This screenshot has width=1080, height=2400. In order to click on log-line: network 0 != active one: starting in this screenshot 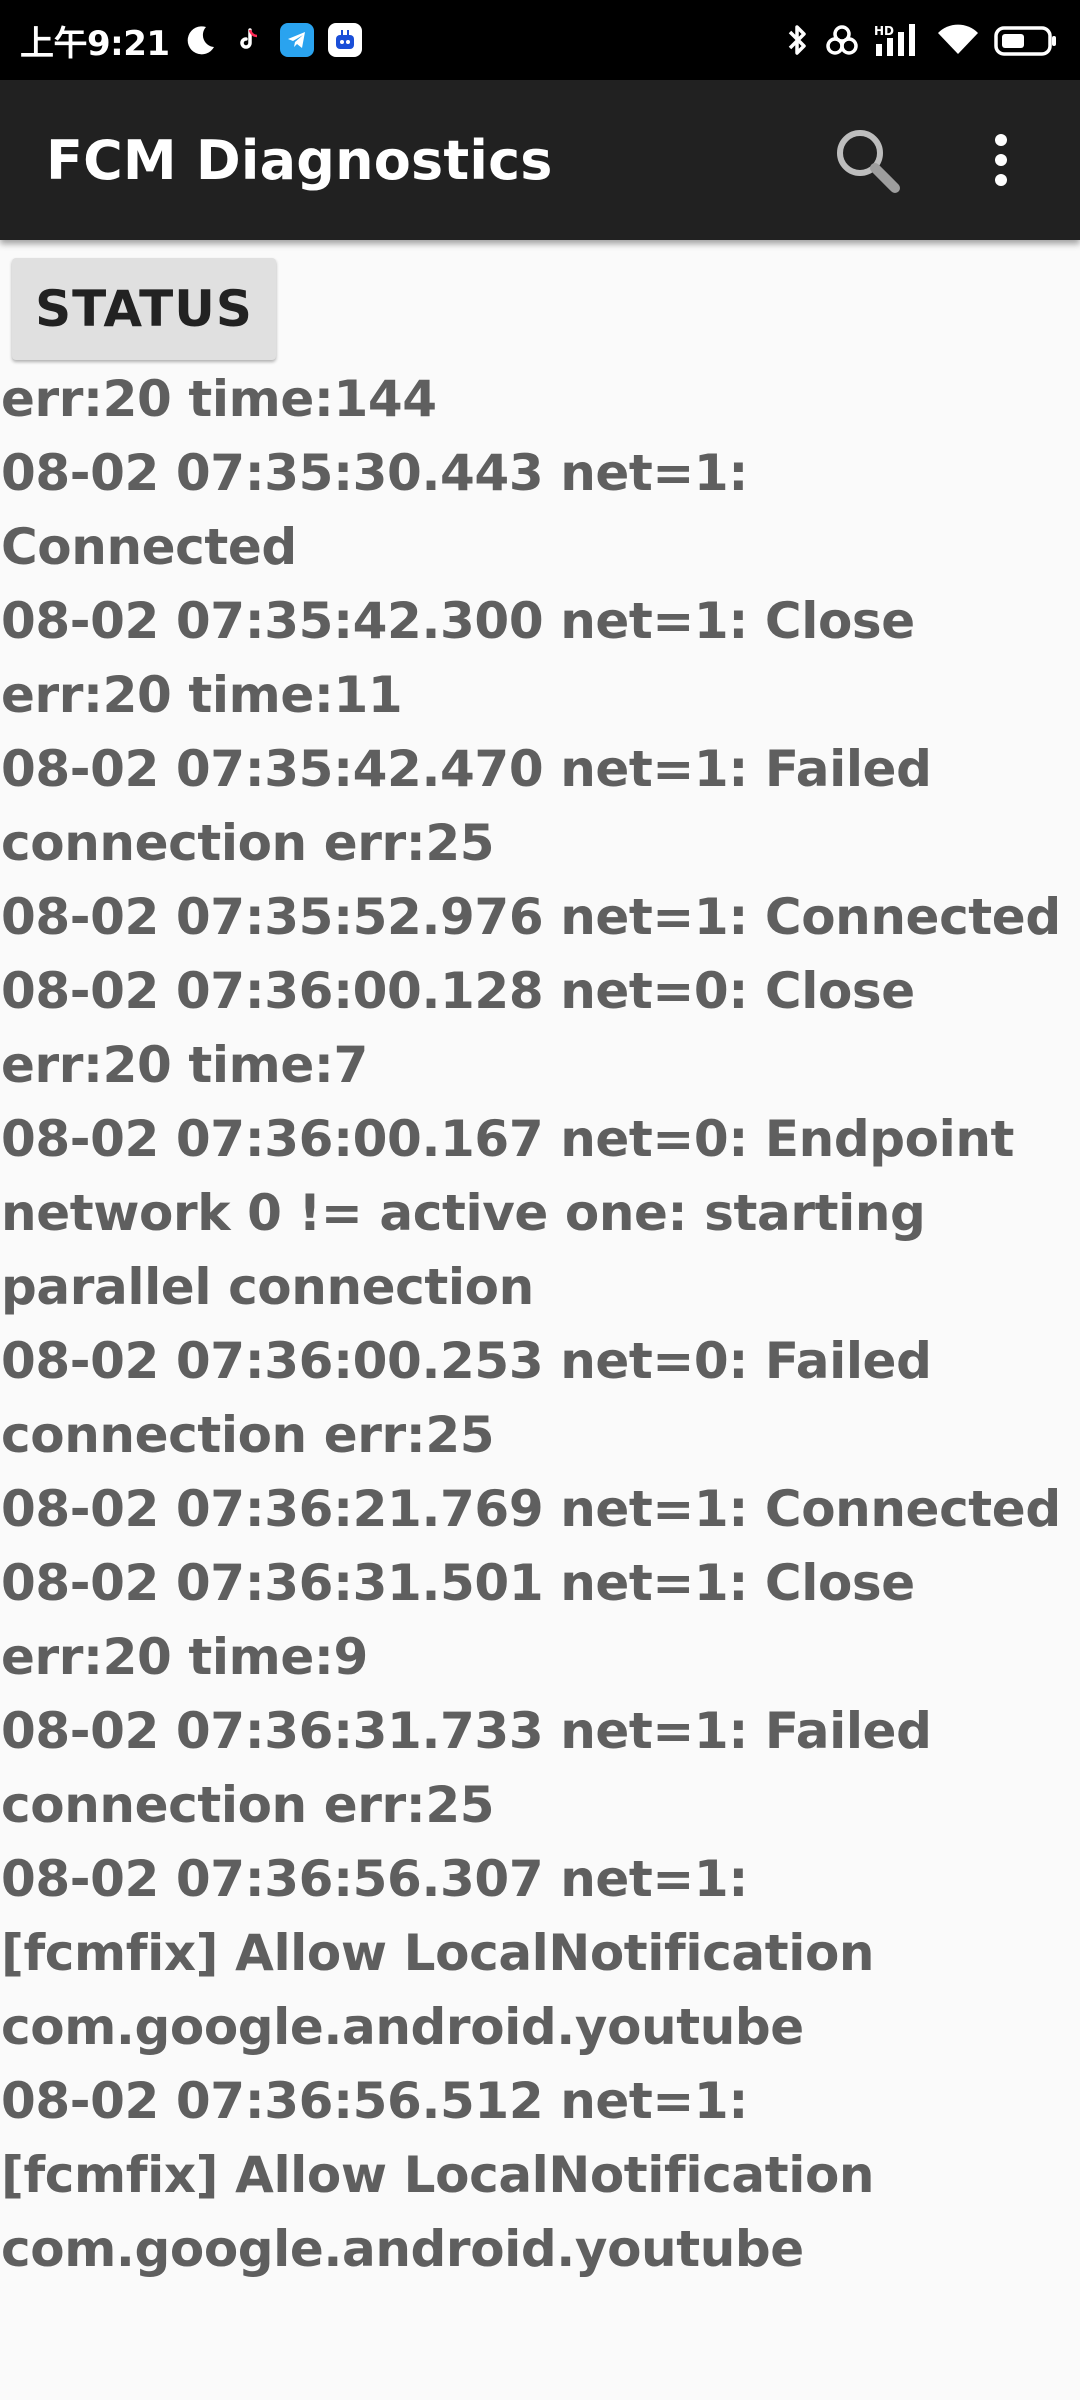, I will do `click(463, 1213)`.